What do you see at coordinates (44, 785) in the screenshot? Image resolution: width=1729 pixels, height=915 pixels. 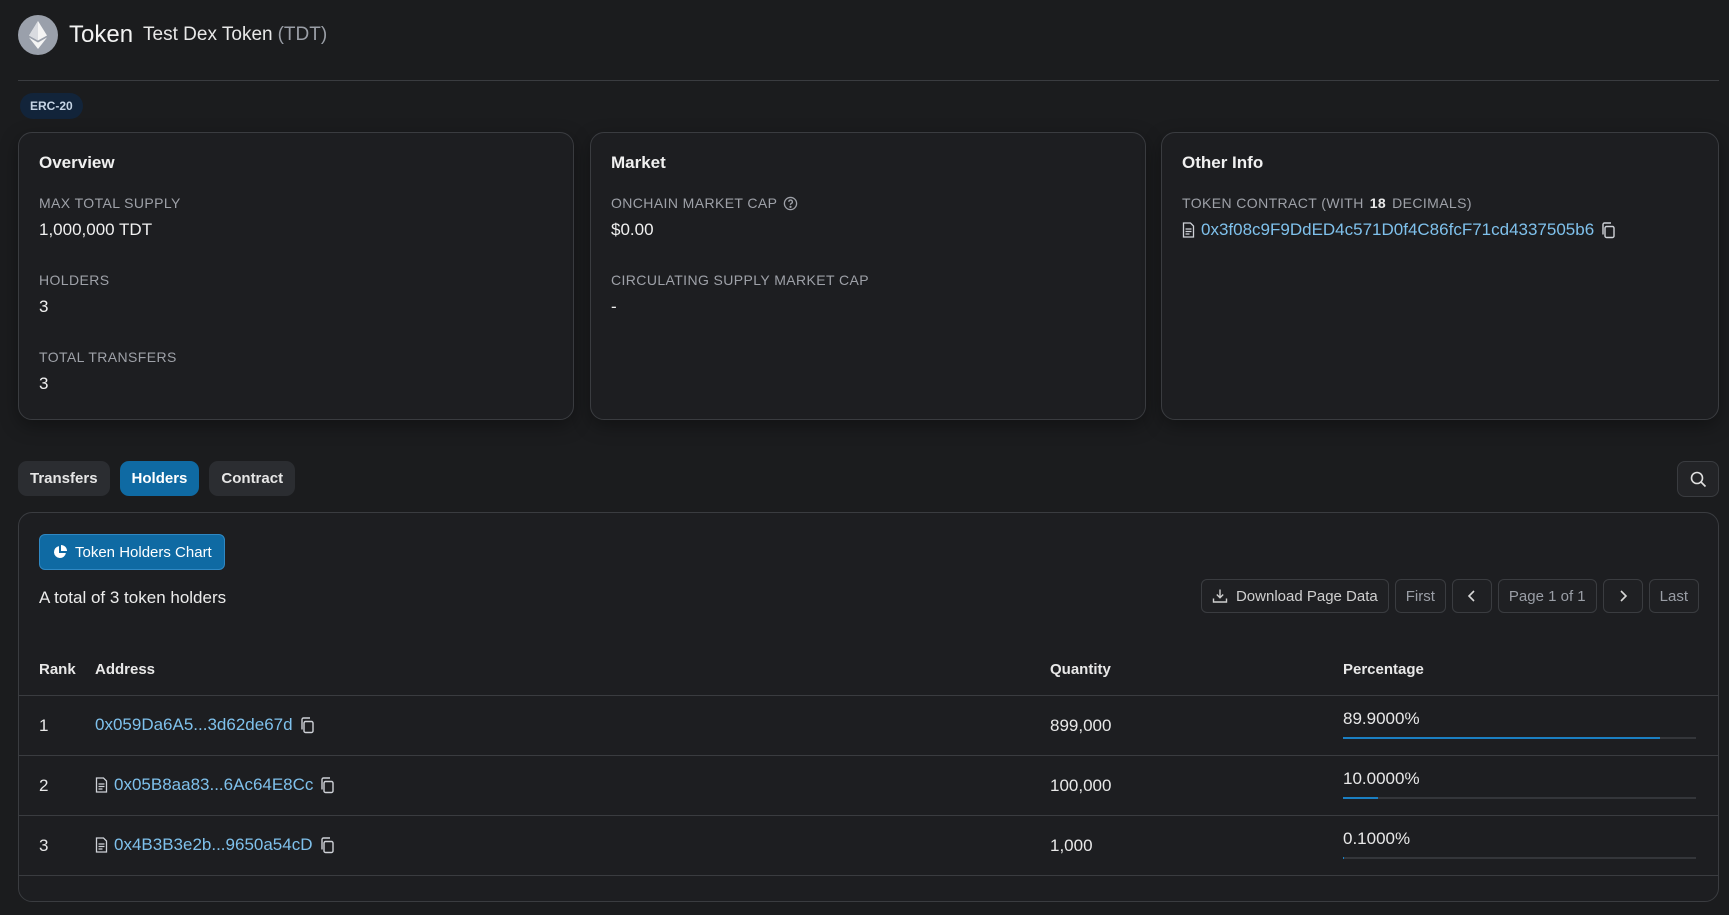 I see `row-rank: 2` at bounding box center [44, 785].